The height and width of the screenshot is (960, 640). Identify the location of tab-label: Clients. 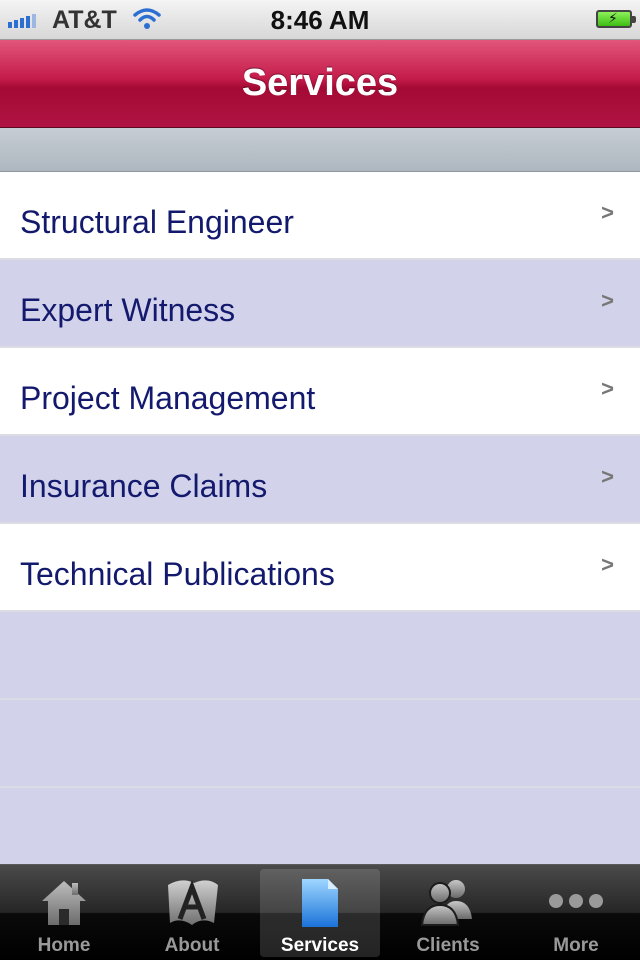
(448, 945).